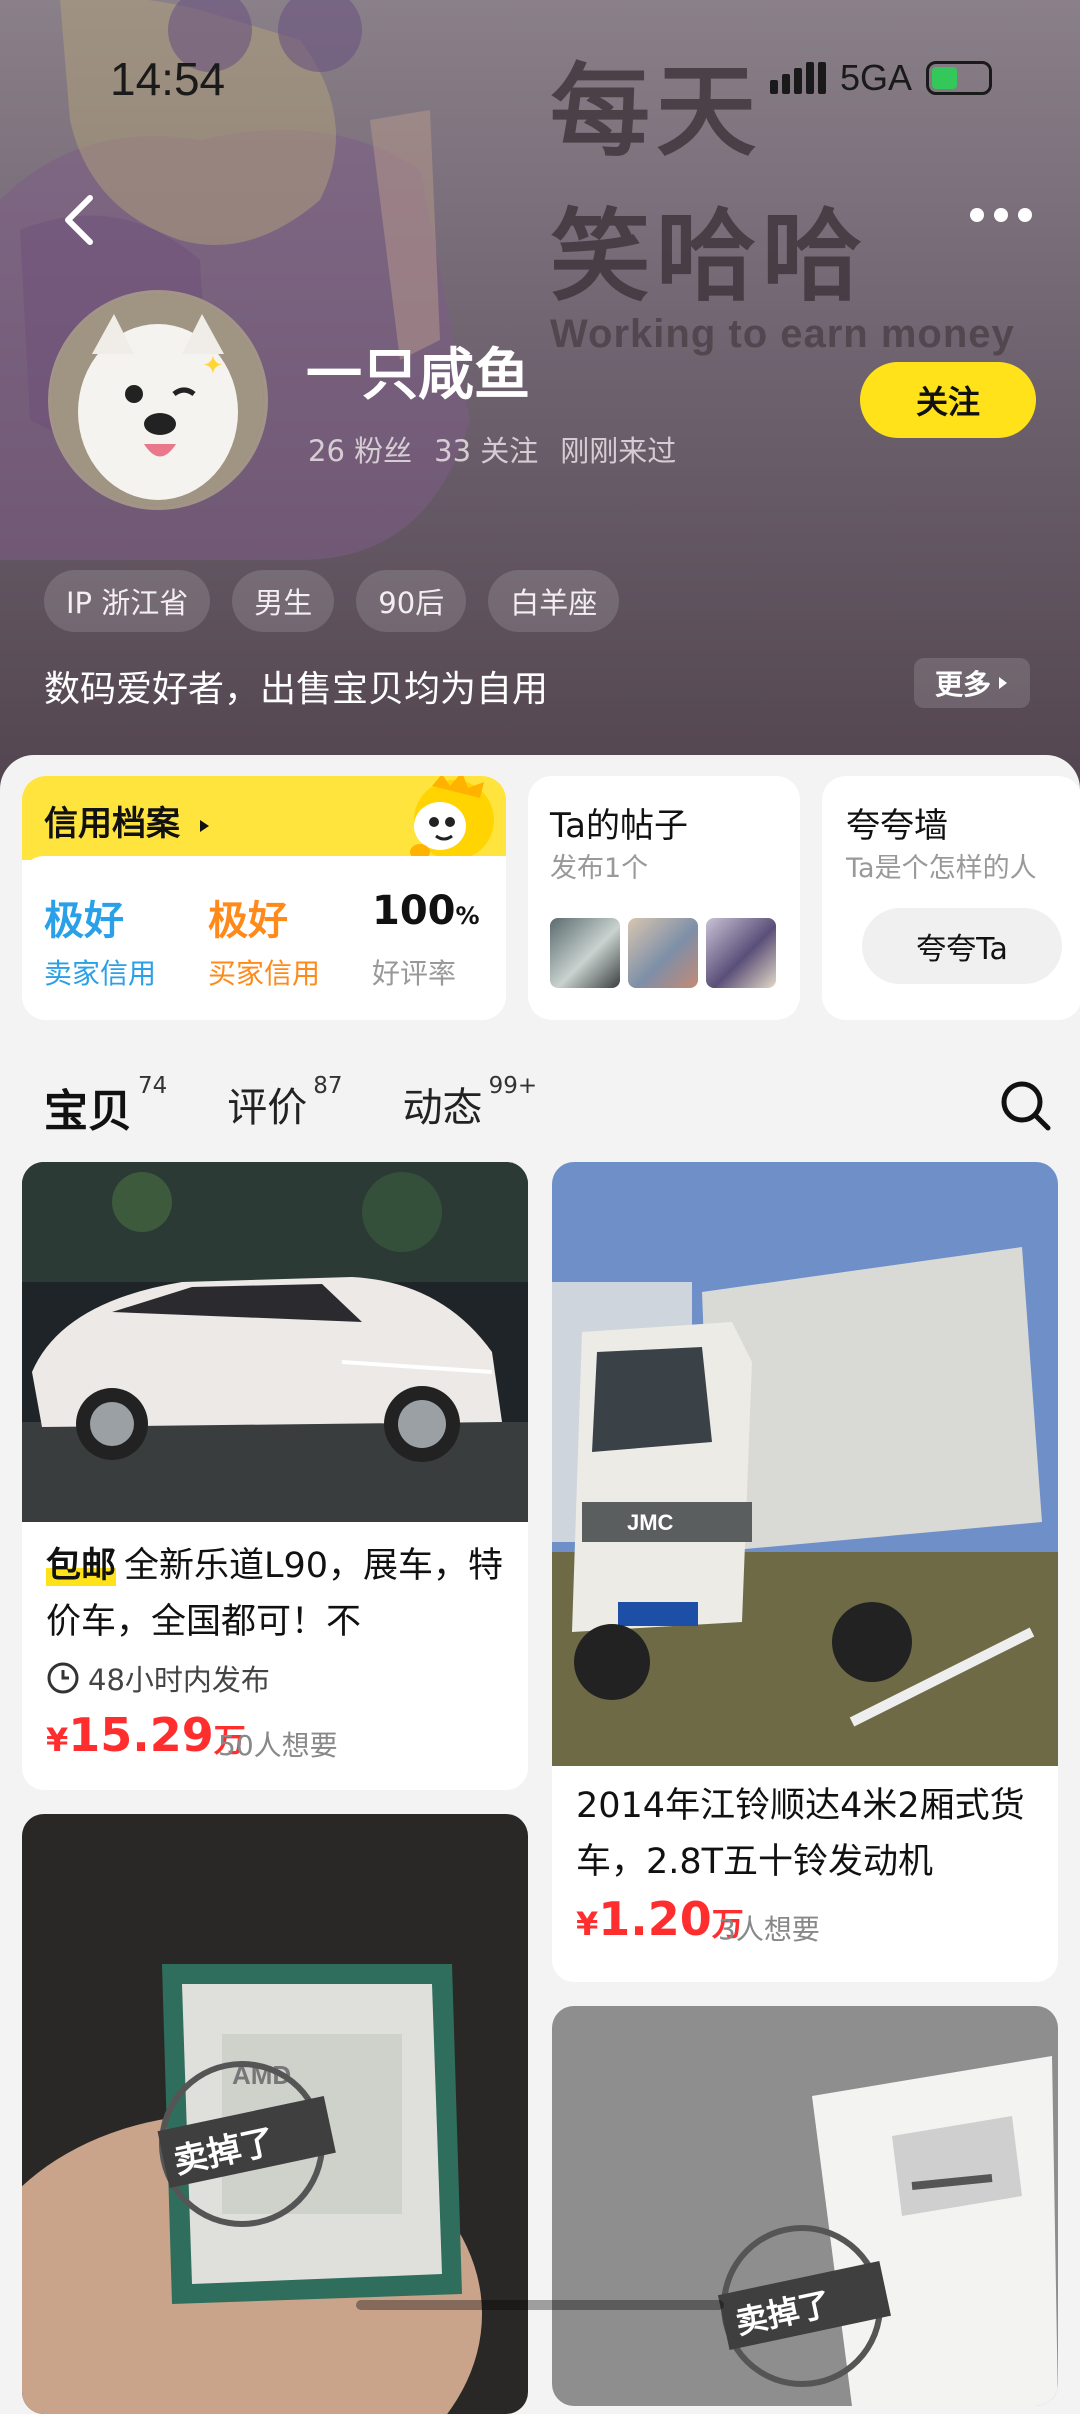 This screenshot has width=1080, height=2414. What do you see at coordinates (959, 78) in the screenshot?
I see `battery-icon` at bounding box center [959, 78].